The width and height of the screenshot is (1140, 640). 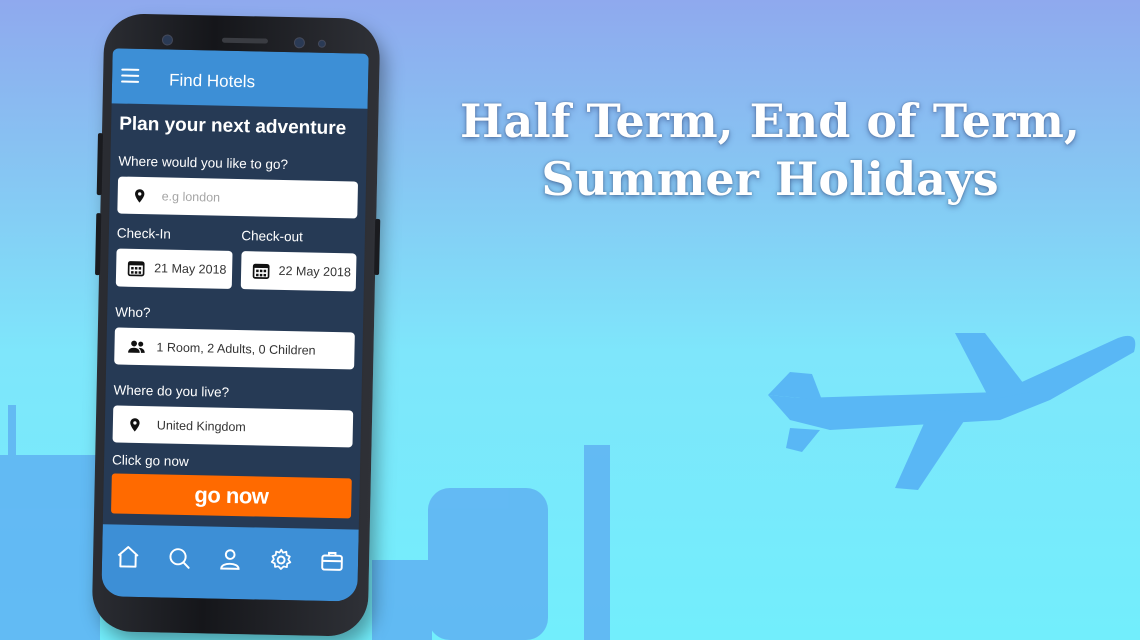 I want to click on checkin-date-field: 21 May 2018, so click(x=174, y=268).